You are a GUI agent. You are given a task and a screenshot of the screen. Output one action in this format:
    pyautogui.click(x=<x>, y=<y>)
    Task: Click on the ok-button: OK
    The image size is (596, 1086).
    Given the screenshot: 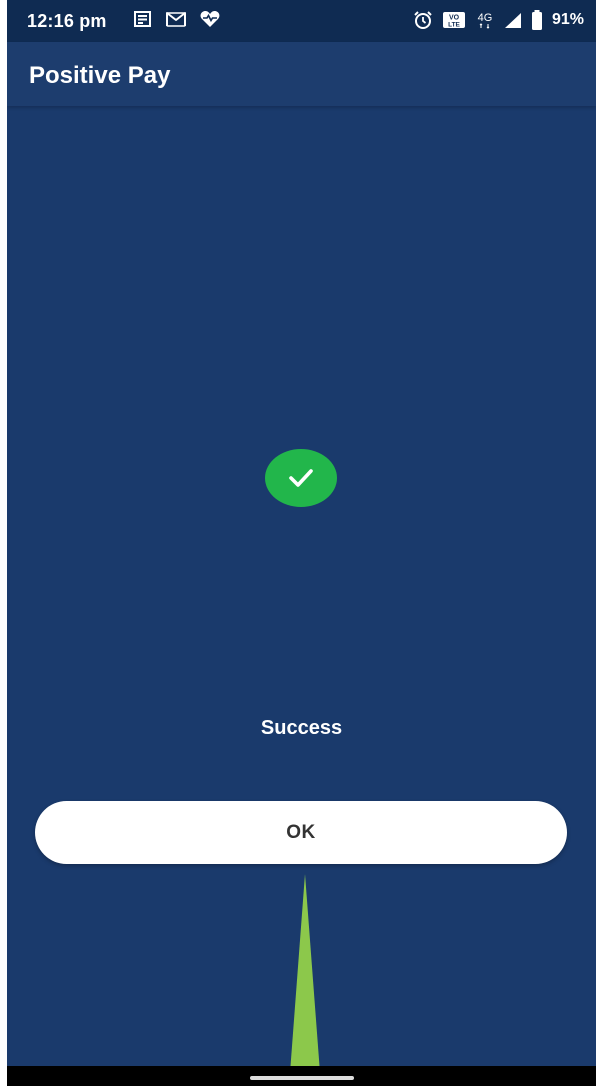 What is the action you would take?
    pyautogui.click(x=301, y=832)
    